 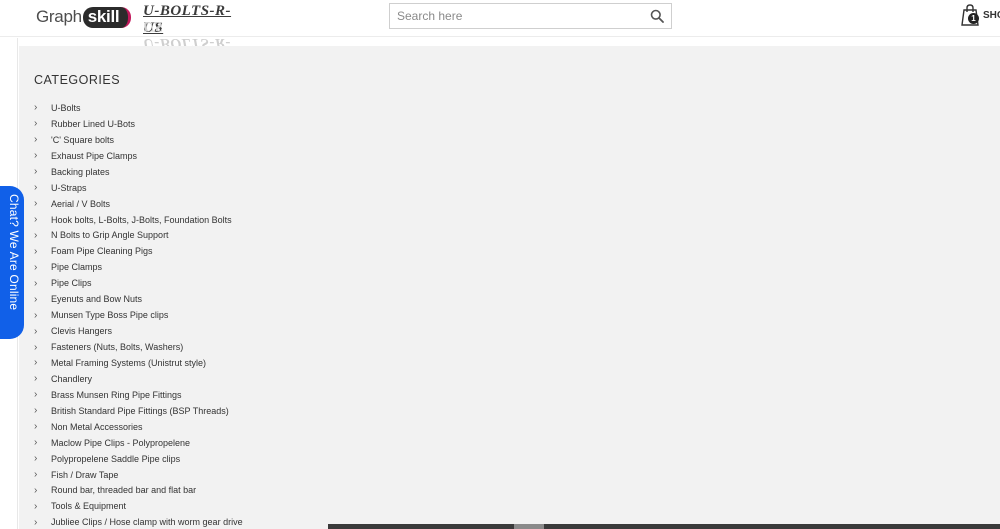 What do you see at coordinates (138, 443) in the screenshot?
I see `category-item: › Maclow Pipe Clips - Polypropelene` at bounding box center [138, 443].